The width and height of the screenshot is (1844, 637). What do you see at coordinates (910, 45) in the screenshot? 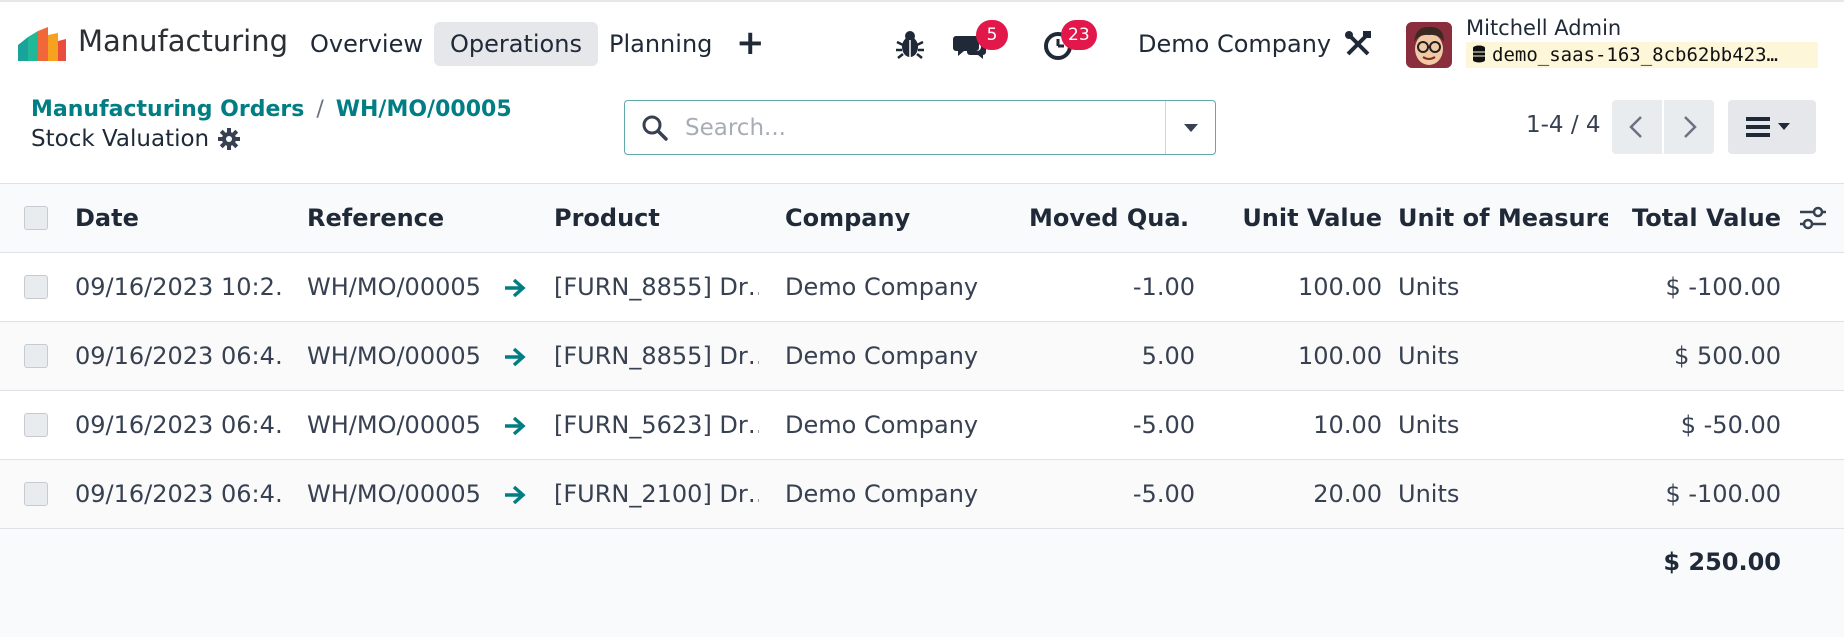
I see `bug-icon` at bounding box center [910, 45].